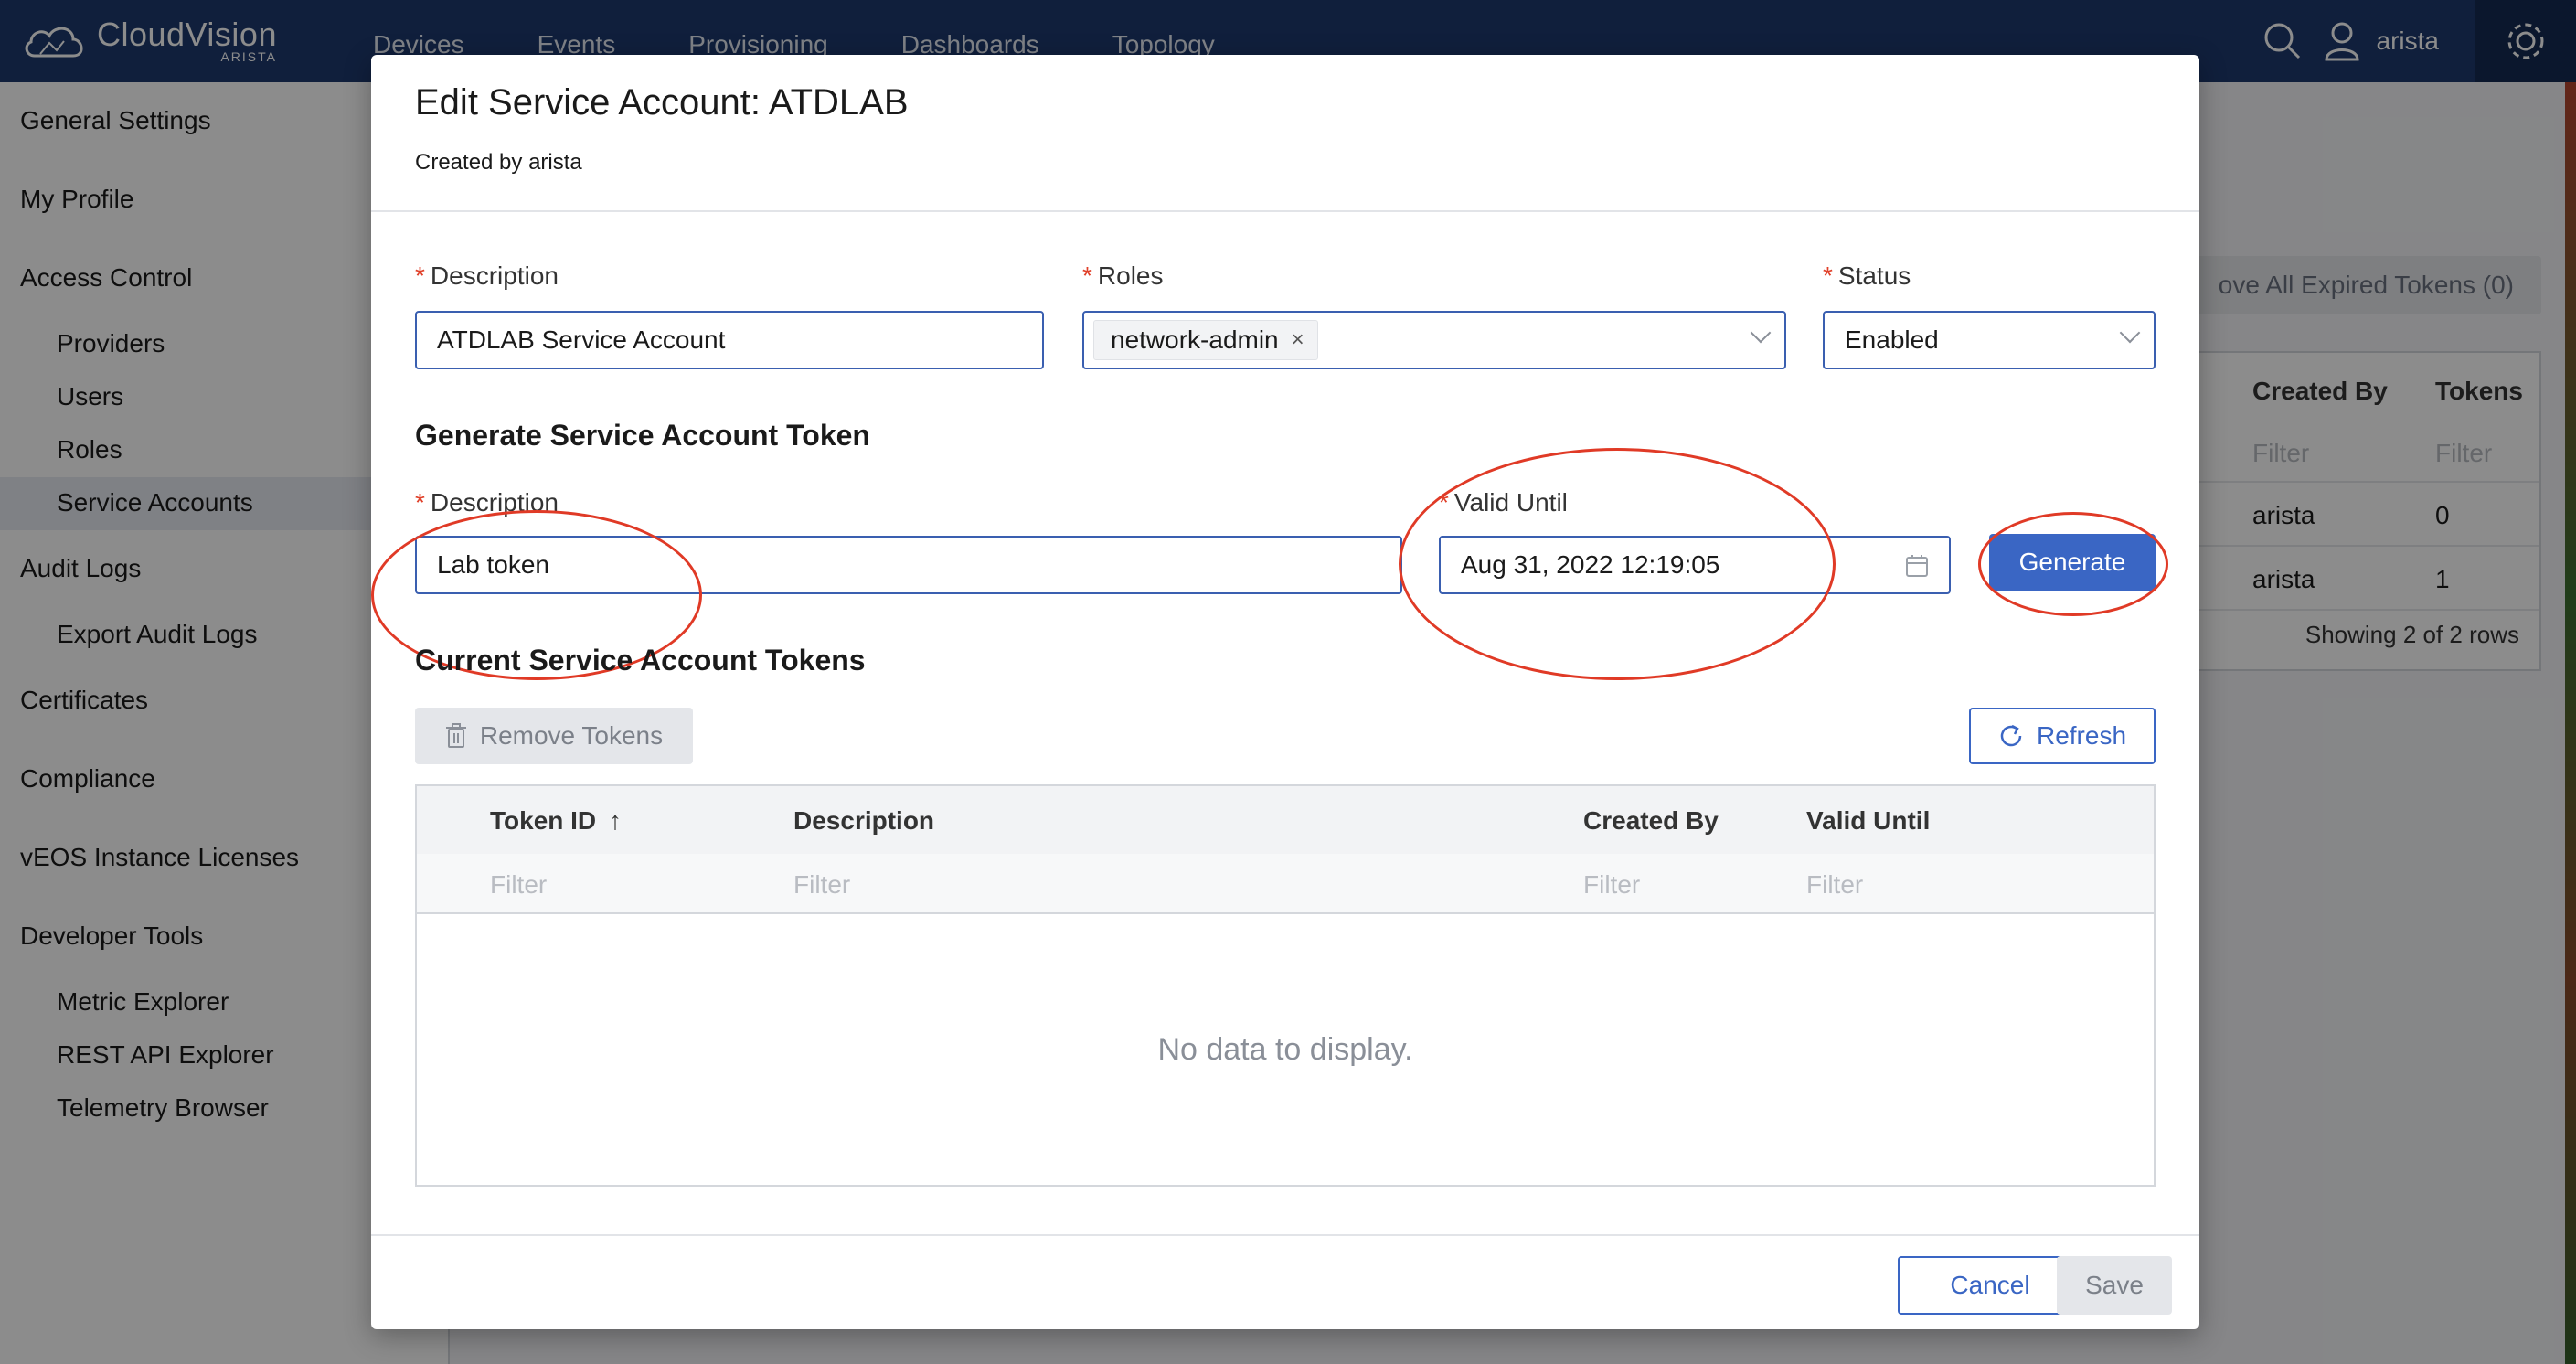 Image resolution: width=2576 pixels, height=1364 pixels. What do you see at coordinates (2072, 562) in the screenshot?
I see `generate-button: Generate` at bounding box center [2072, 562].